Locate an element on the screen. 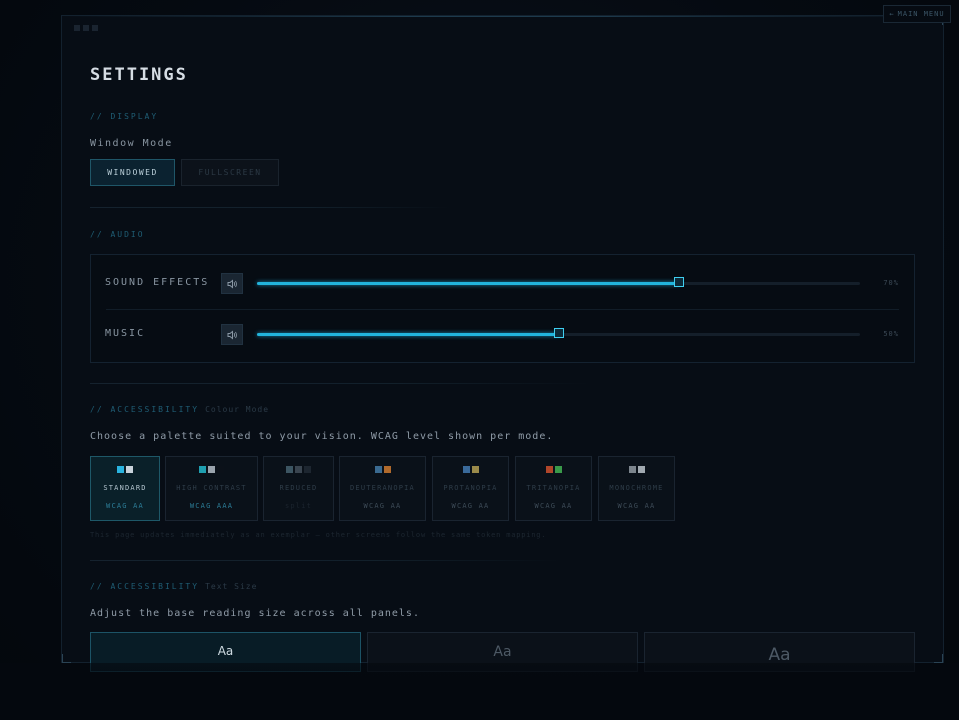  page-title: SETTINGS is located at coordinates (139, 75).